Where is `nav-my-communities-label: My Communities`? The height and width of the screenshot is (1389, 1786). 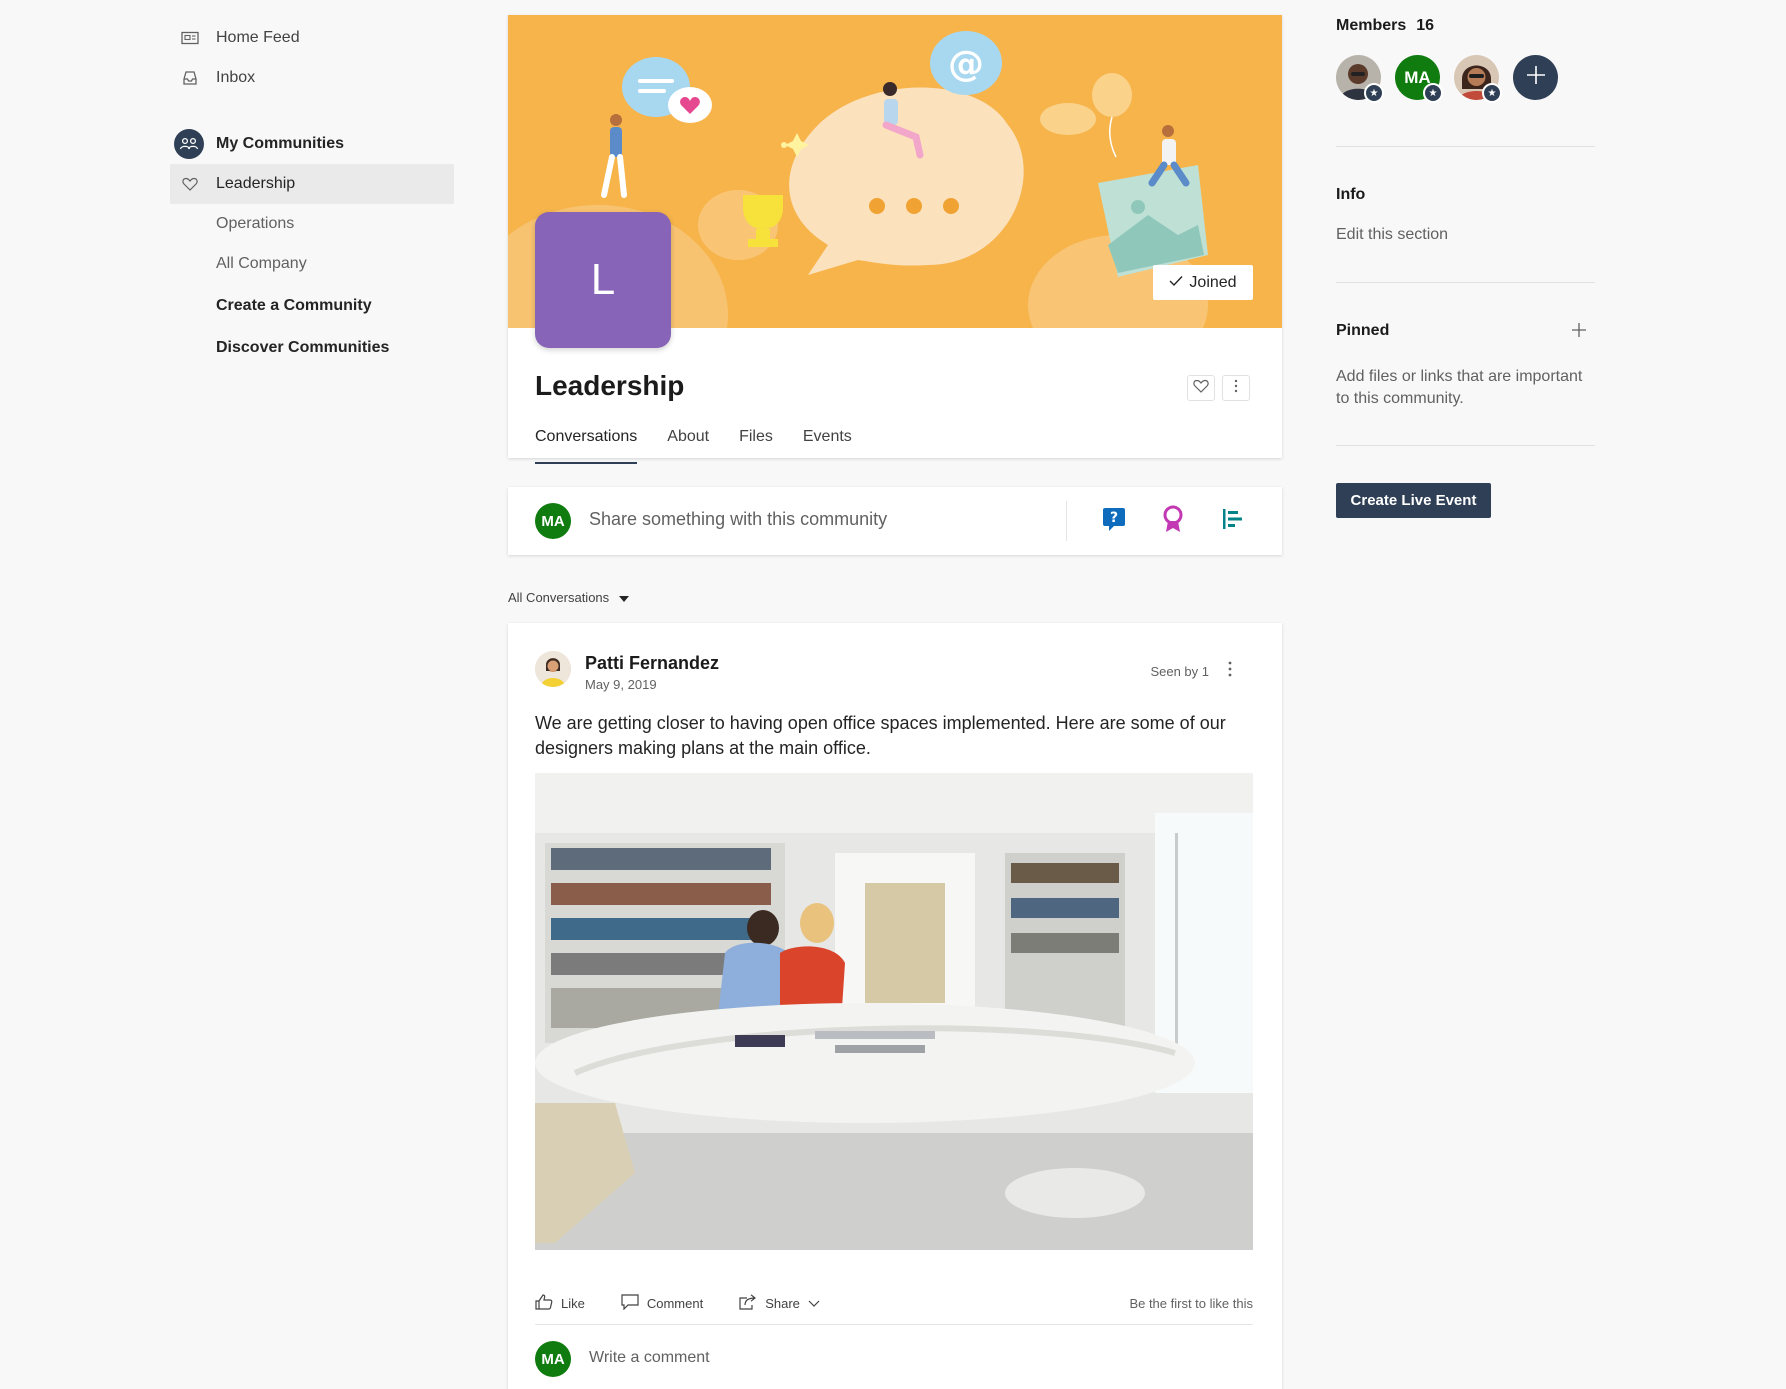 nav-my-communities-label: My Communities is located at coordinates (280, 143).